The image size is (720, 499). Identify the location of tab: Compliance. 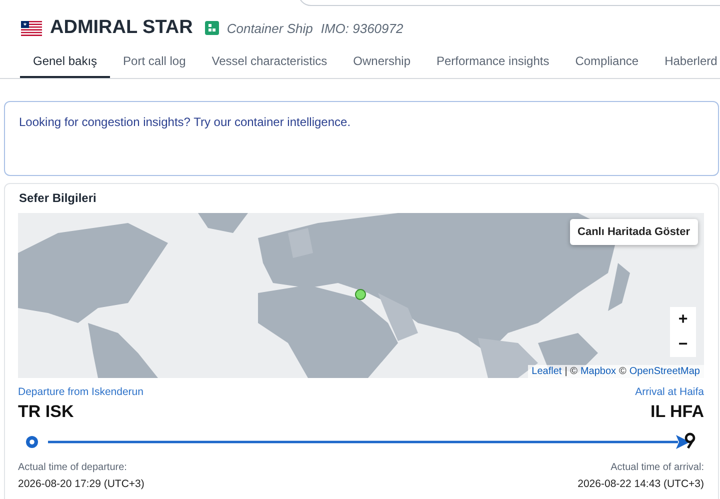
(607, 62).